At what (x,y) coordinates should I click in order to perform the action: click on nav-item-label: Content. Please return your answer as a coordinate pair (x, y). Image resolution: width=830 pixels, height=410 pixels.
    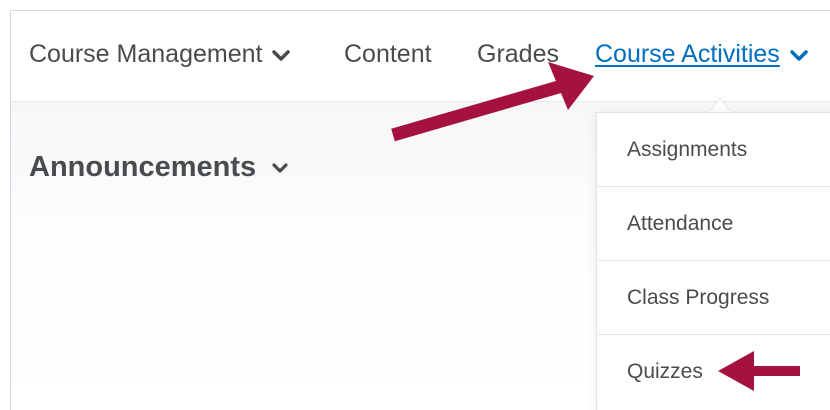
    Looking at the image, I should click on (388, 54).